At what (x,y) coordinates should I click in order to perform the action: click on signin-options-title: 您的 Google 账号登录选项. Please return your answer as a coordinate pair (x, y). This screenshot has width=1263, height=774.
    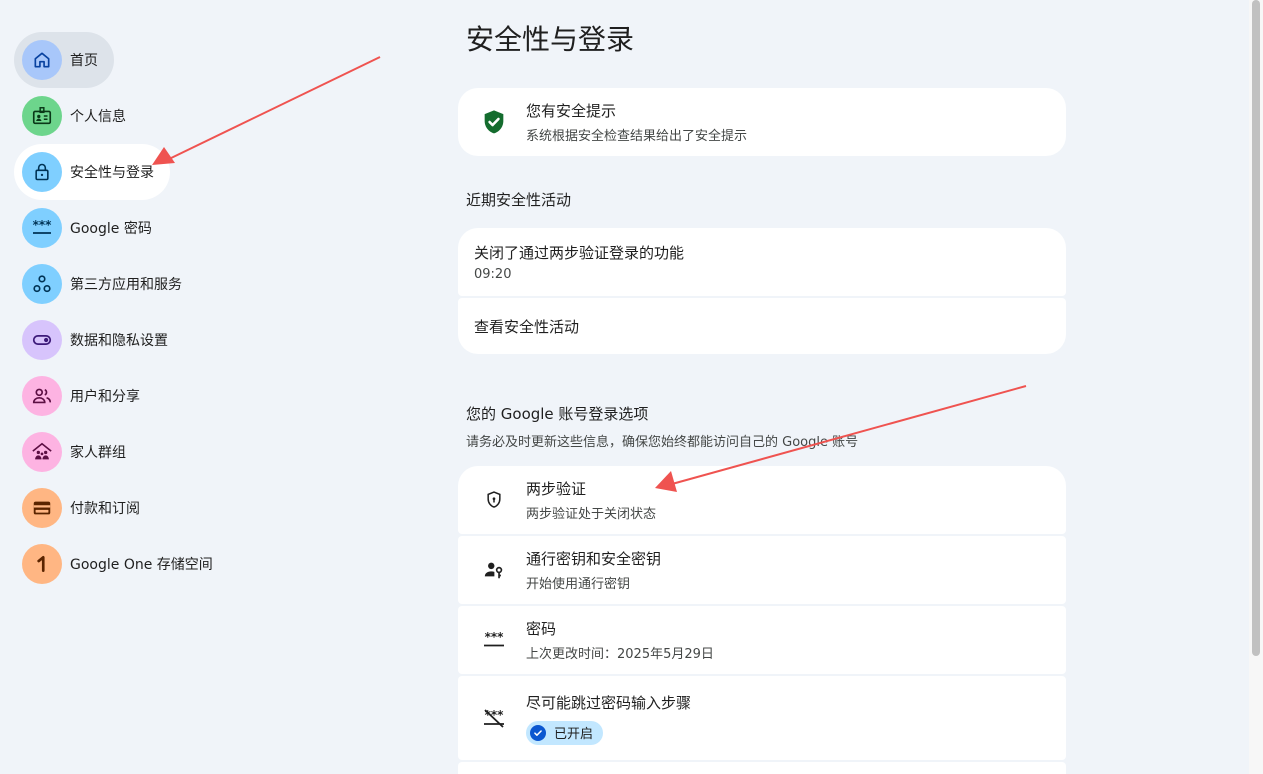
    Looking at the image, I should click on (557, 414).